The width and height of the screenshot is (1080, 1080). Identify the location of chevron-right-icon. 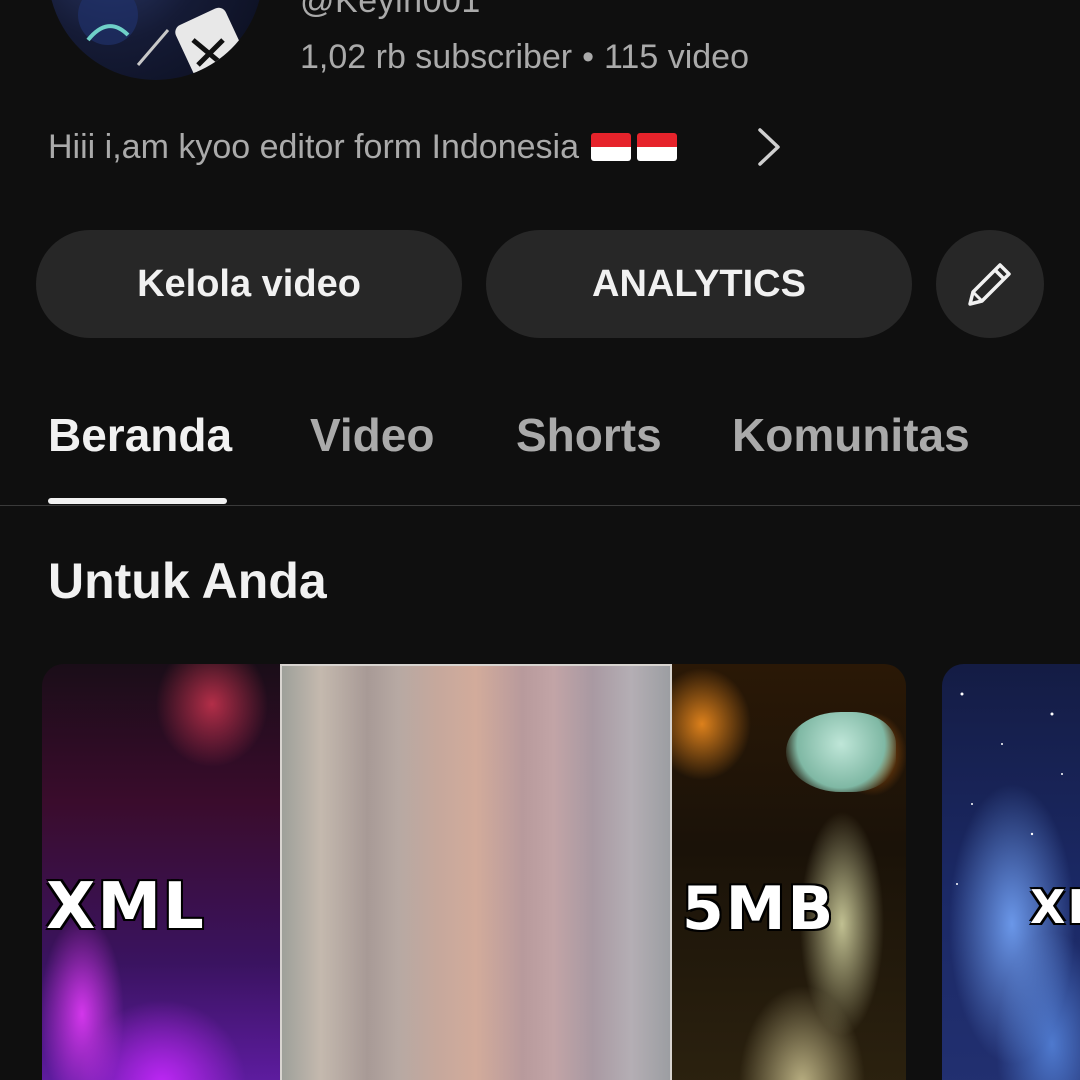
(768, 147).